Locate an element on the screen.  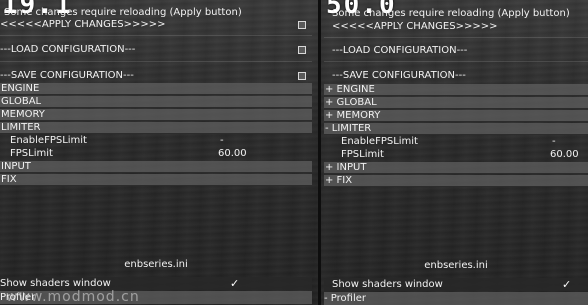
category-input: INPUT is located at coordinates (156, 167).